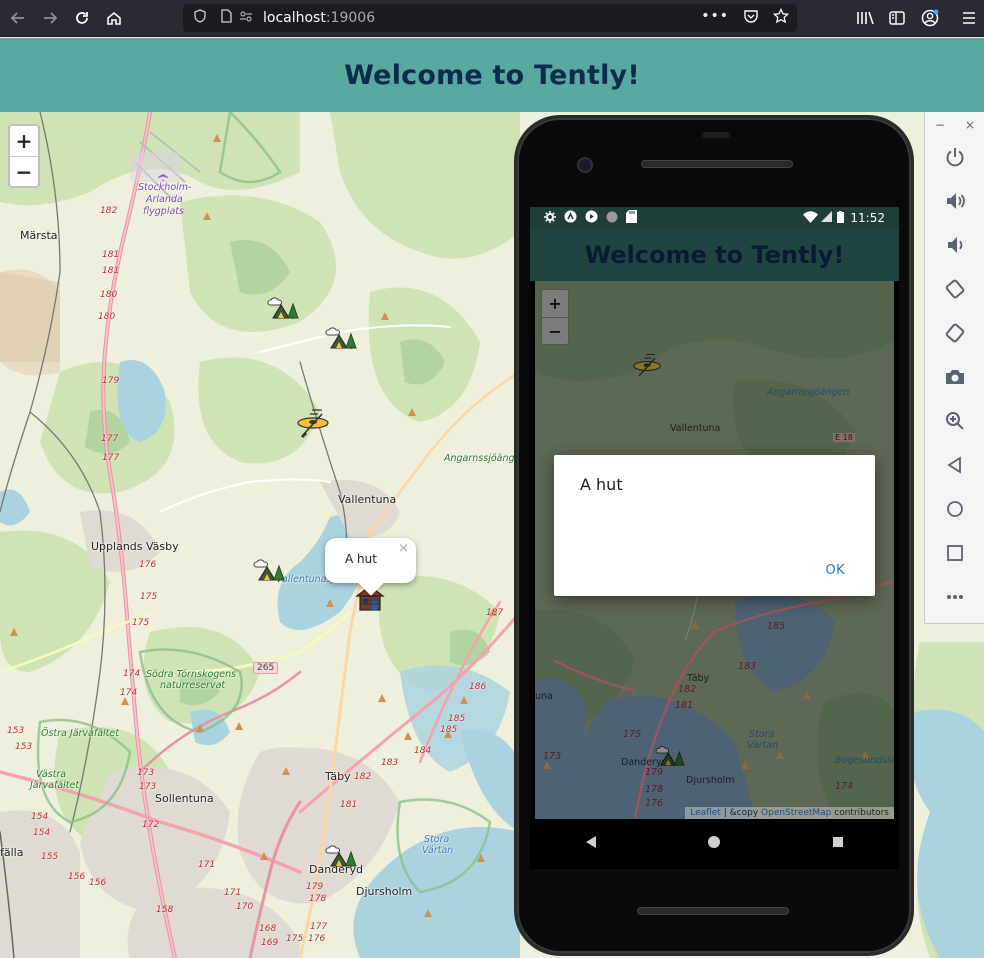 This screenshot has height=958, width=984. What do you see at coordinates (955, 553) in the screenshot?
I see `overview-icon` at bounding box center [955, 553].